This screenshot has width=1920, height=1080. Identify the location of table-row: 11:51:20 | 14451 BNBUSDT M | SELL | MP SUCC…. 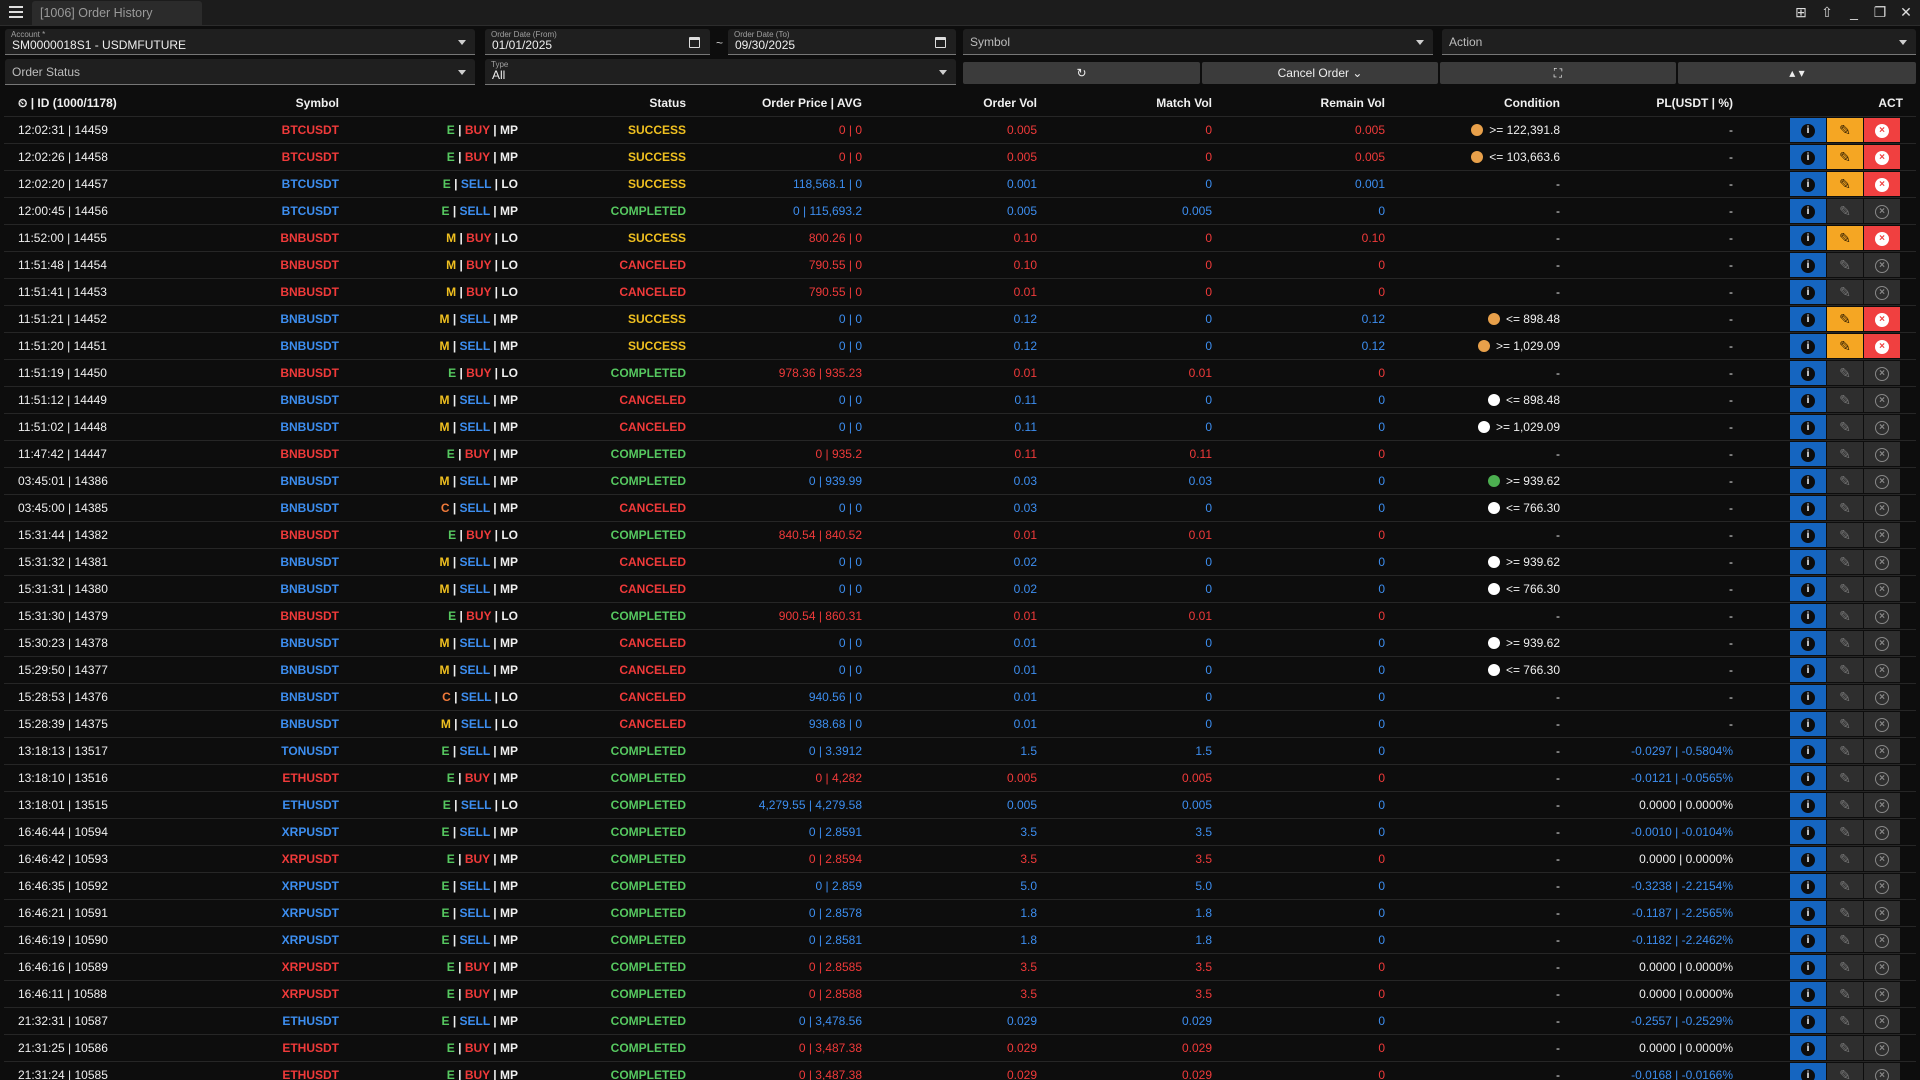
(960, 345).